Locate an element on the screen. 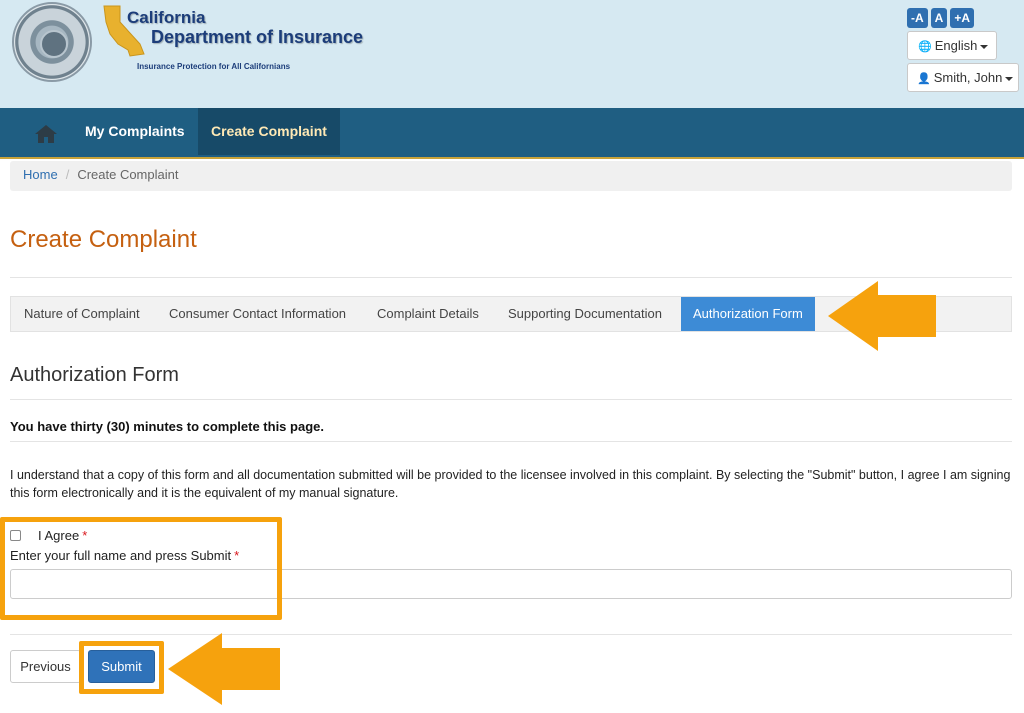 The width and height of the screenshot is (1024, 713). tab-consumer-contact-information: Consumer Contact Information is located at coordinates (257, 314).